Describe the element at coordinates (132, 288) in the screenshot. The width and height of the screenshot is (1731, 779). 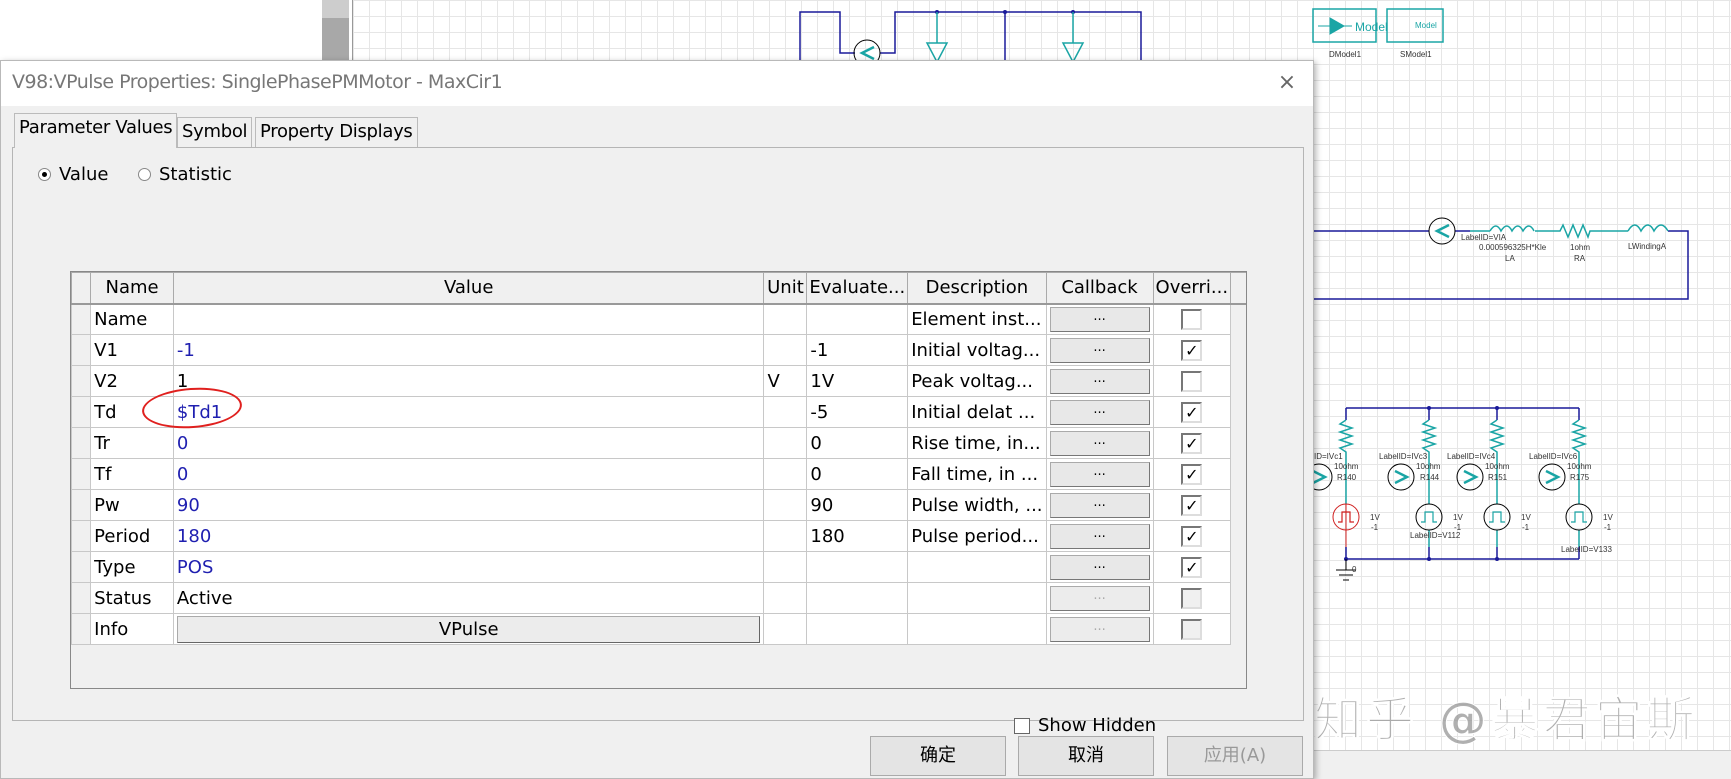
I see `column-header: Name` at that location.